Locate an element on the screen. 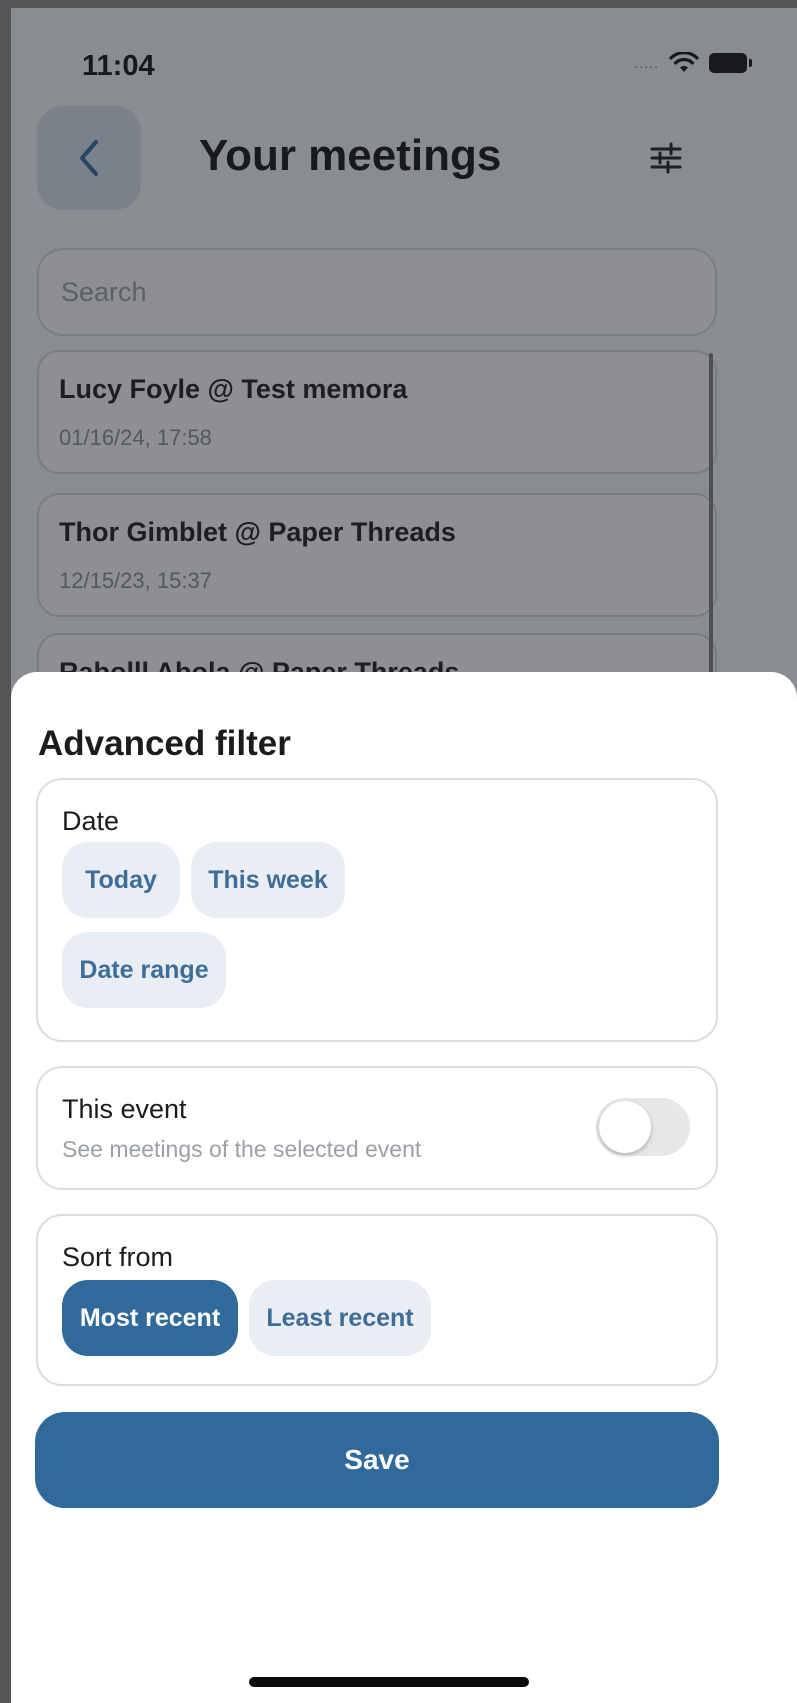  event-toggle is located at coordinates (643, 1127).